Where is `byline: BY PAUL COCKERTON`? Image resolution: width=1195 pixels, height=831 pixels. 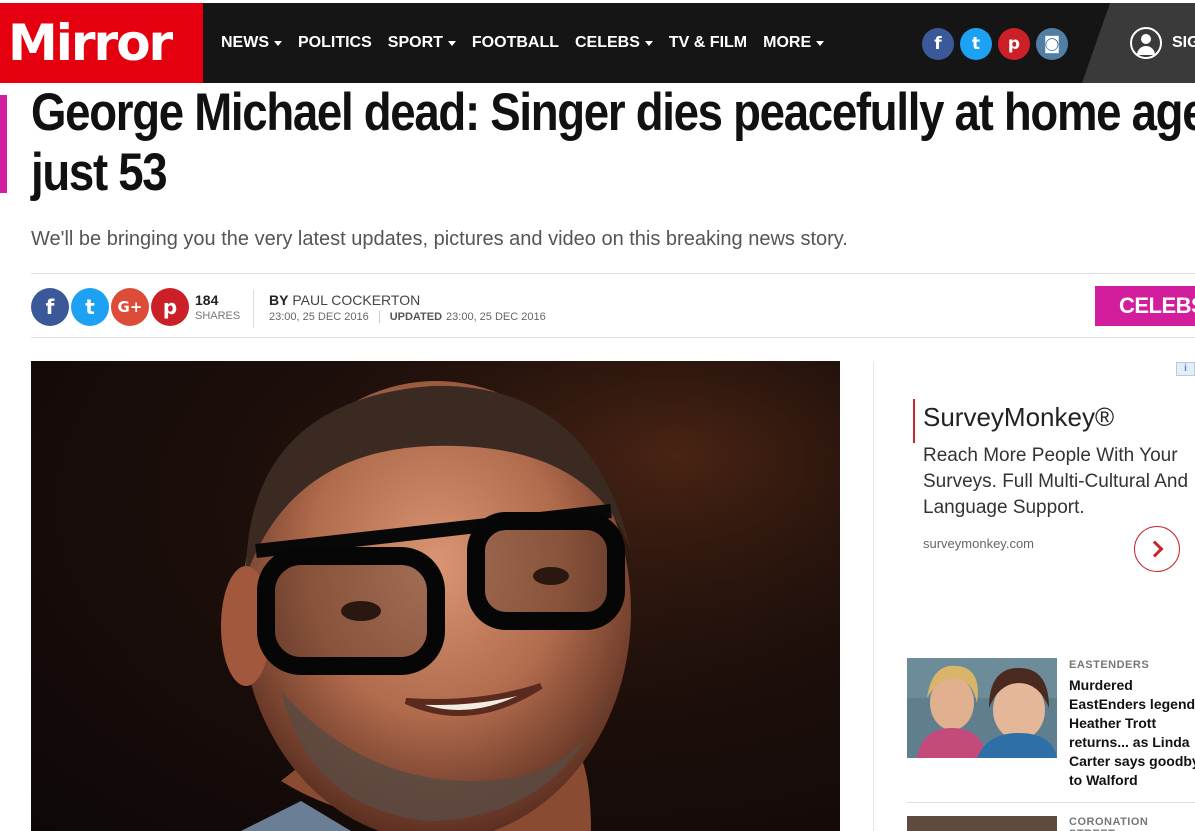 byline: BY PAUL COCKERTON is located at coordinates (345, 300).